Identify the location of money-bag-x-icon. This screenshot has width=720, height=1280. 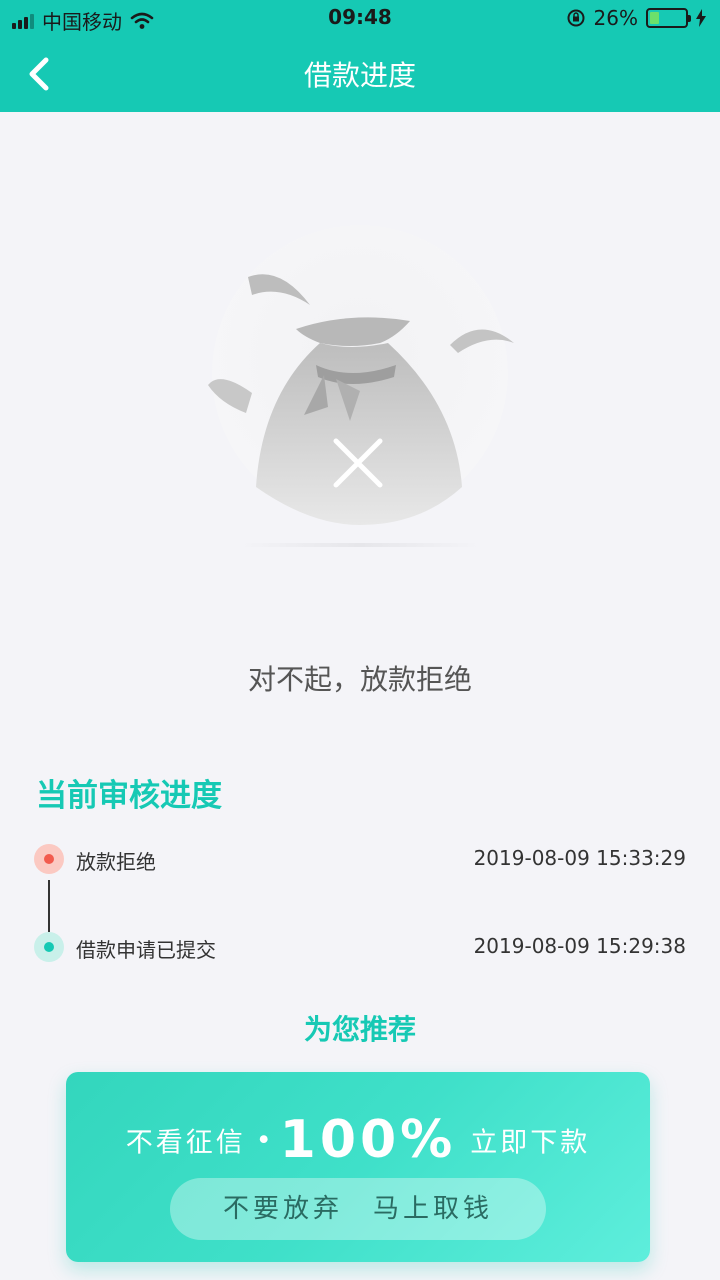
(360, 390).